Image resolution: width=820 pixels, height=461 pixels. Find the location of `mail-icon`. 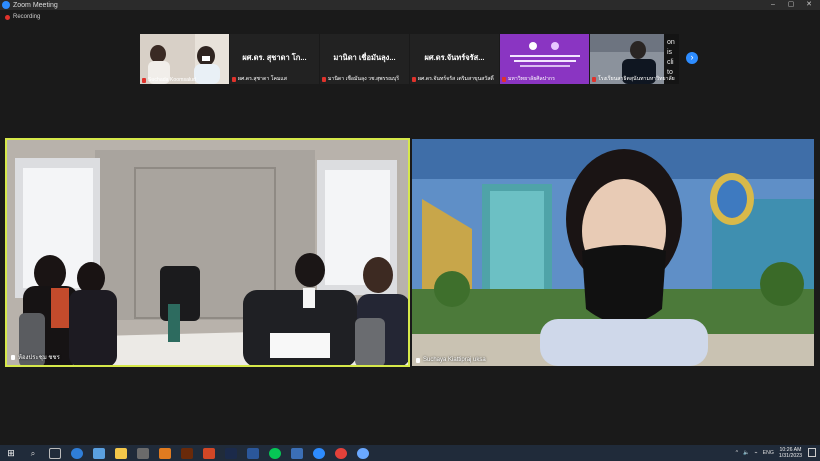

mail-icon is located at coordinates (99, 453).